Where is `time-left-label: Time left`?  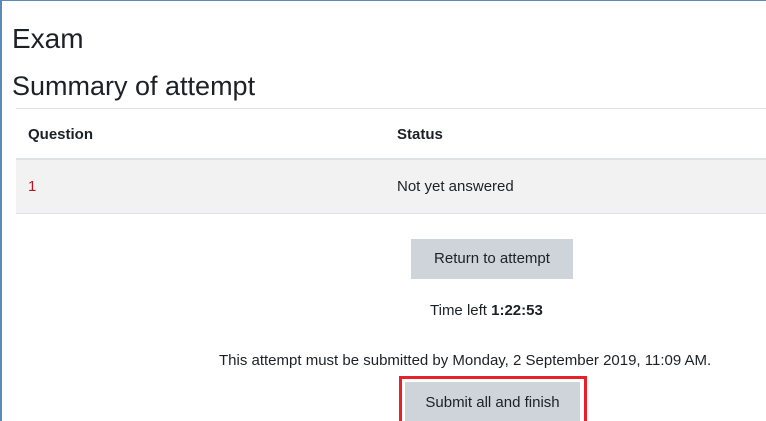 time-left-label: Time left is located at coordinates (458, 310).